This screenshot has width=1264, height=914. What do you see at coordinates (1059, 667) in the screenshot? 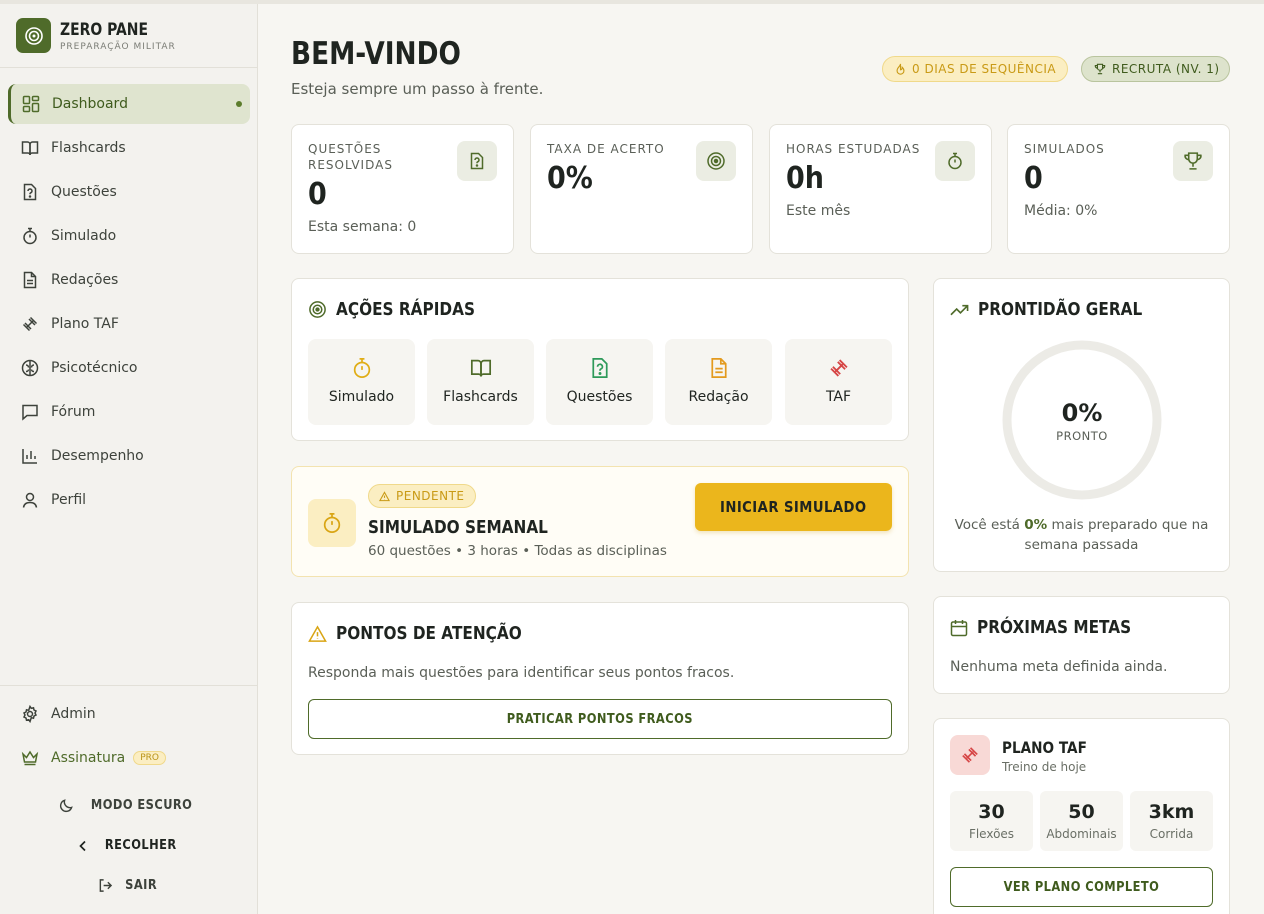
I see `goals-text: Nenhuma meta definida ainda.` at bounding box center [1059, 667].